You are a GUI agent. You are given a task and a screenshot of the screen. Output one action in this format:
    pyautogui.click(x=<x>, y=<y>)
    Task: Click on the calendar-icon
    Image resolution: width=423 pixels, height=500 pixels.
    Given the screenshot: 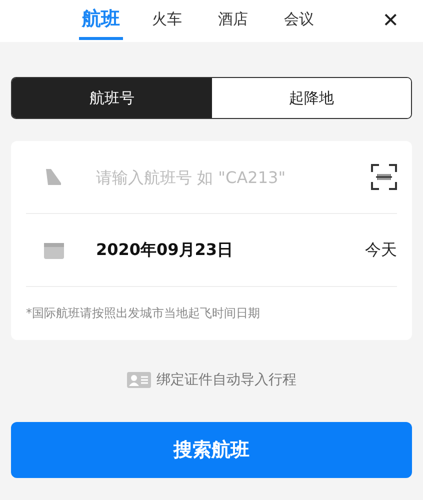 What is the action you would take?
    pyautogui.click(x=54, y=250)
    